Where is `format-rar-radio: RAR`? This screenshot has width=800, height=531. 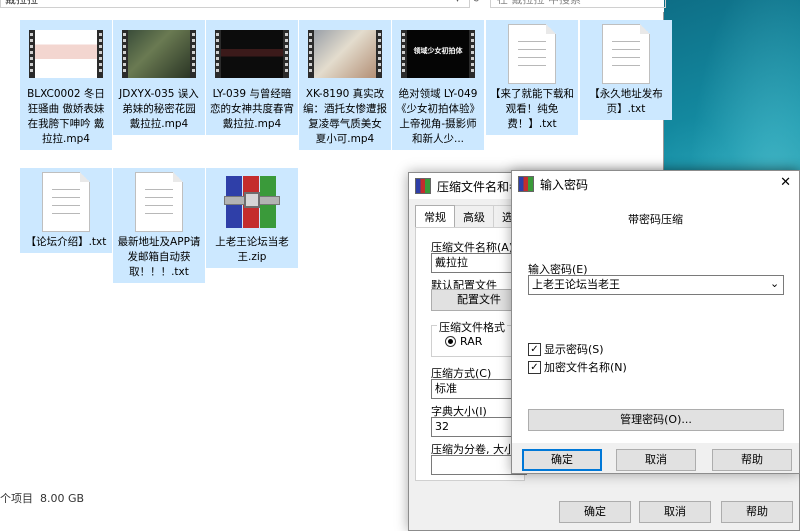 format-rar-radio: RAR is located at coordinates (463, 341).